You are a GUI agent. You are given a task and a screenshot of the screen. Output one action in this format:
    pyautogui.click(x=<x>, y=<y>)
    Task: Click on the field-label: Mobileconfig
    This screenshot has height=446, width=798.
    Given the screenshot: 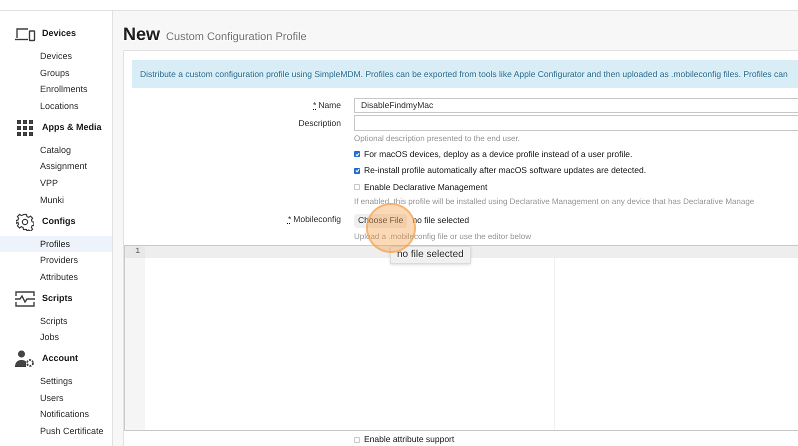 What is the action you would take?
    pyautogui.click(x=317, y=219)
    